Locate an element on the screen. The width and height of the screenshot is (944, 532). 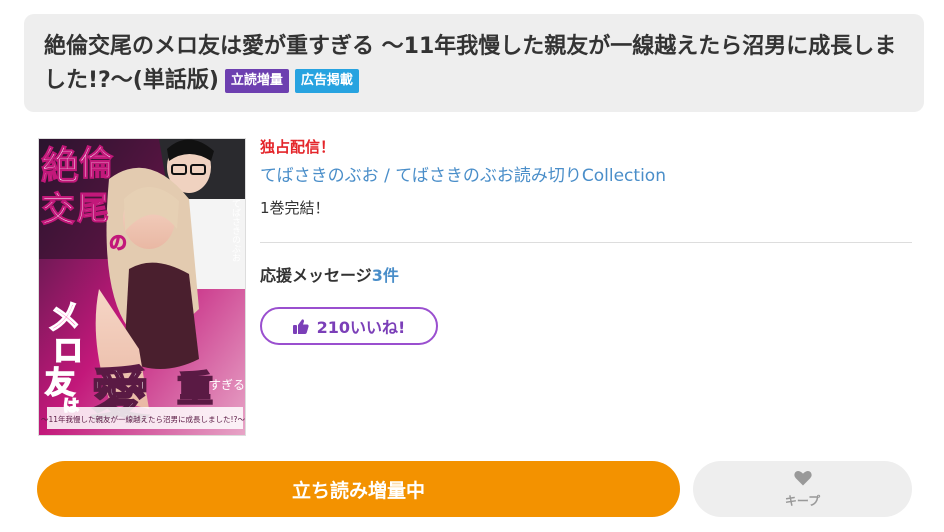
read-preview-label: 立ち読み増量中 is located at coordinates (358, 490).